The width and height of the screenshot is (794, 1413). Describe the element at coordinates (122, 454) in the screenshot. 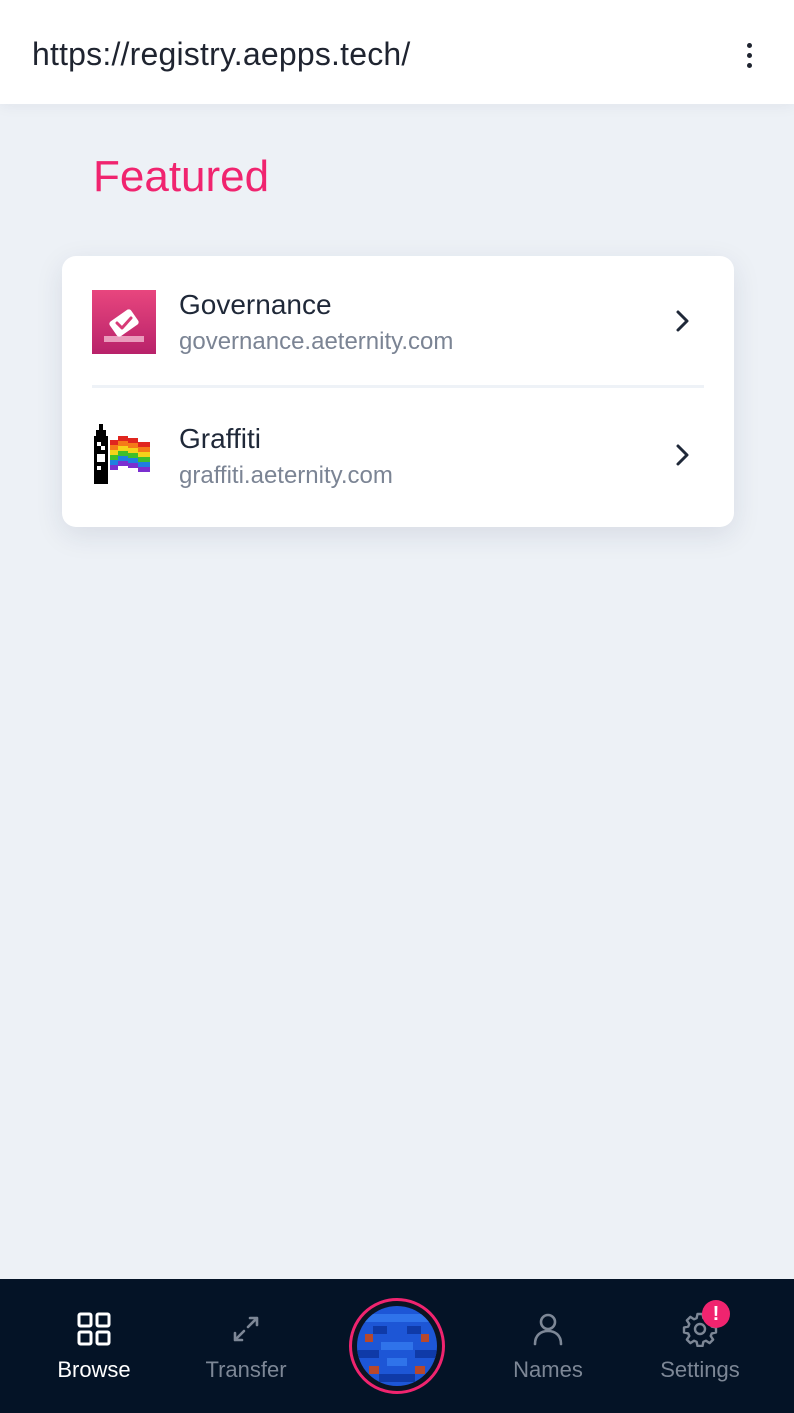

I see `graffiti-logo-icon` at that location.